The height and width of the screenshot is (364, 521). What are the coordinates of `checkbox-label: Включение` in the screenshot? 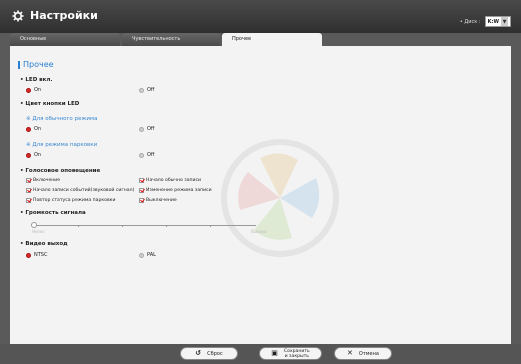 It's located at (47, 180).